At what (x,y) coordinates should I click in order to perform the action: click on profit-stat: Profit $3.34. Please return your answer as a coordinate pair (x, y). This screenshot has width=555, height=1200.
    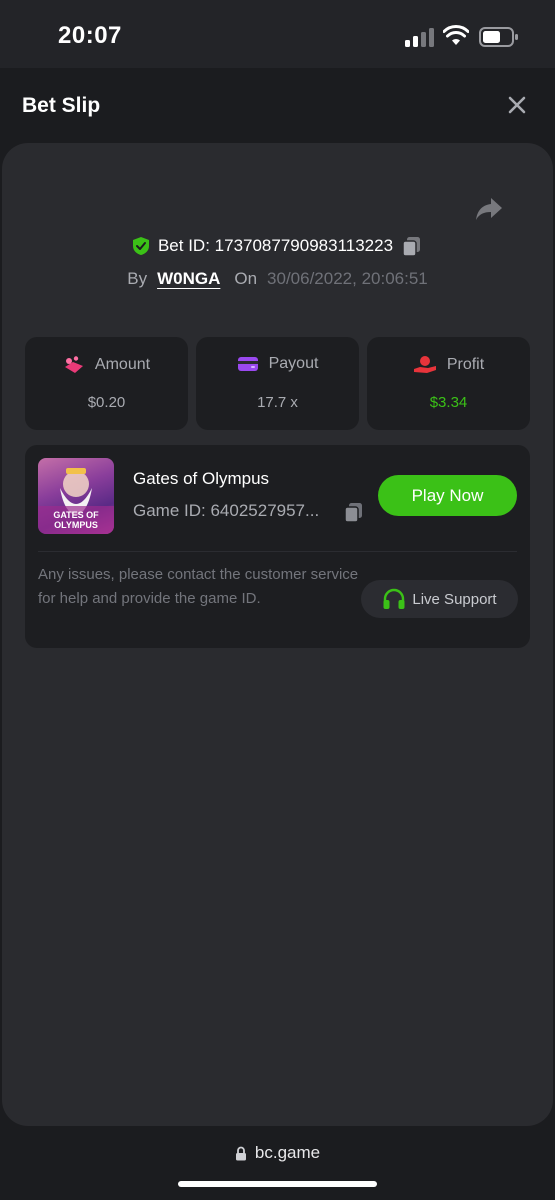
    Looking at the image, I should click on (448, 383).